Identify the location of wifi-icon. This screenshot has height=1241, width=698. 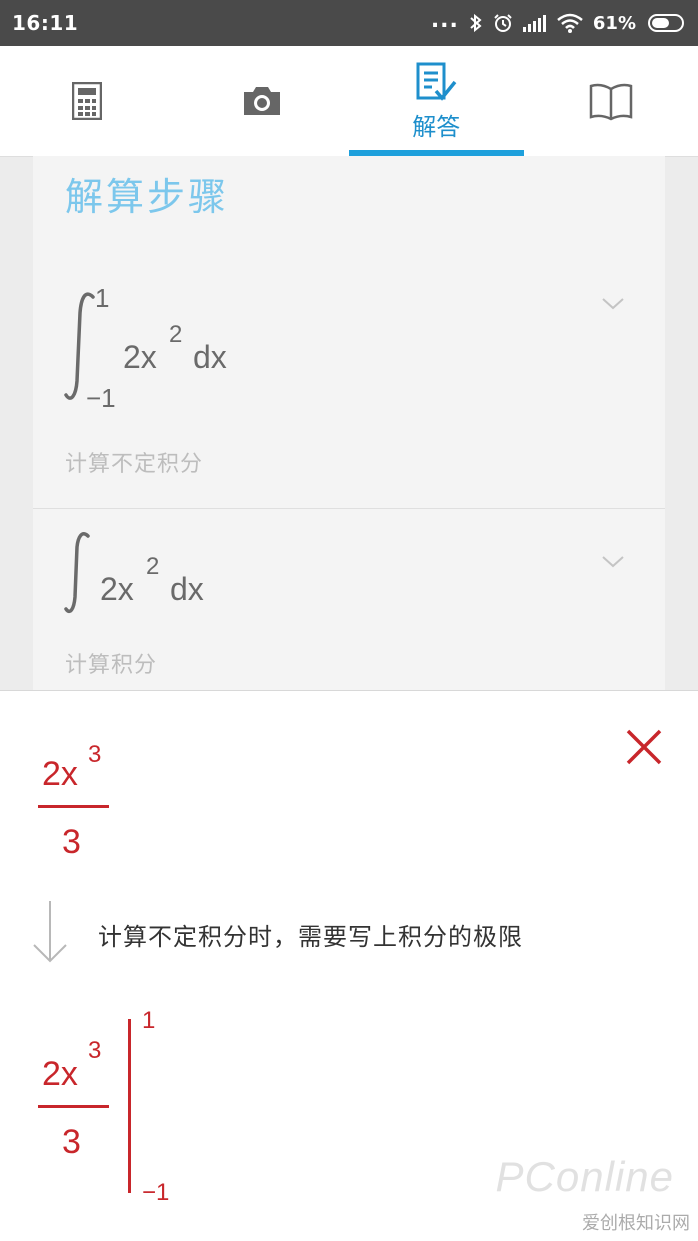
(570, 23).